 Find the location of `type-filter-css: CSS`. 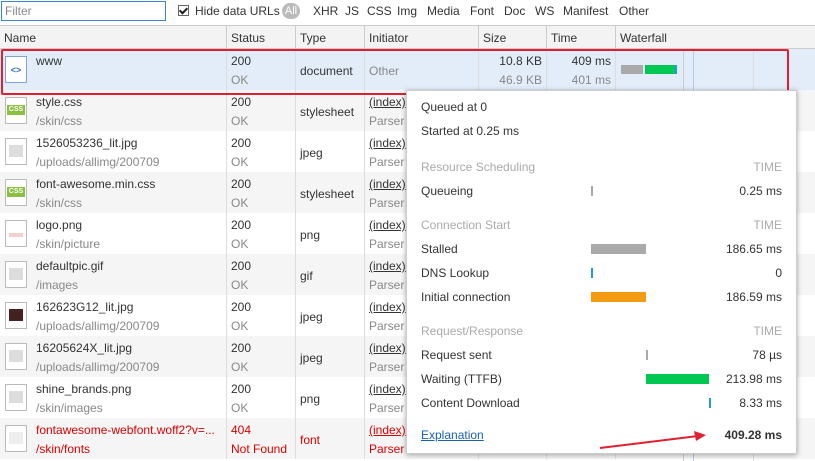

type-filter-css: CSS is located at coordinates (379, 11).